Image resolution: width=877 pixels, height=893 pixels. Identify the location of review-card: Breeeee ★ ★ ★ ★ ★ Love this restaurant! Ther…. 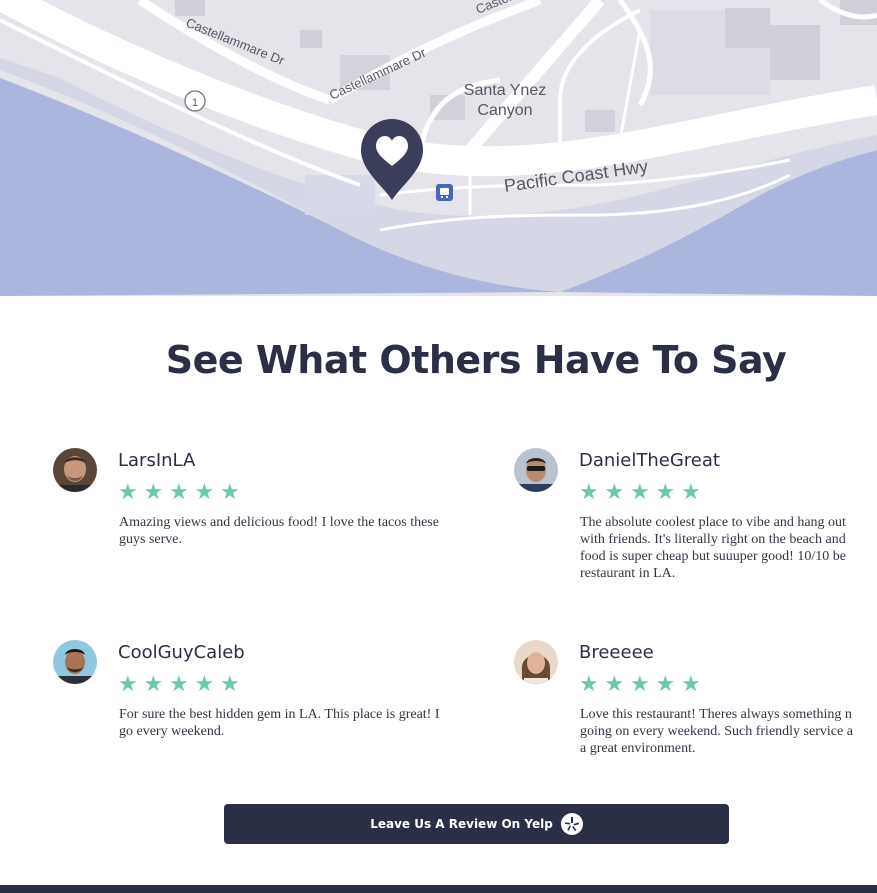
(695, 700).